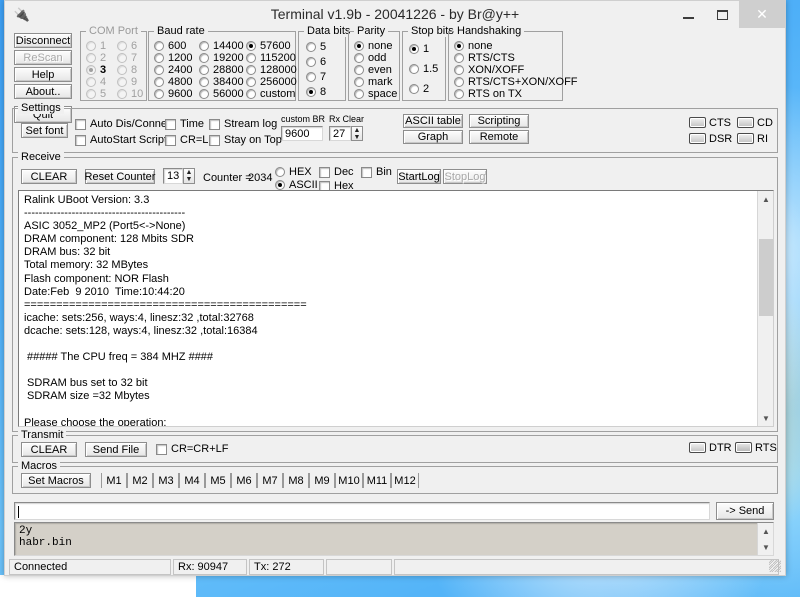  What do you see at coordinates (173, 176) in the screenshot?
I see `receive-spin-input: 13` at bounding box center [173, 176].